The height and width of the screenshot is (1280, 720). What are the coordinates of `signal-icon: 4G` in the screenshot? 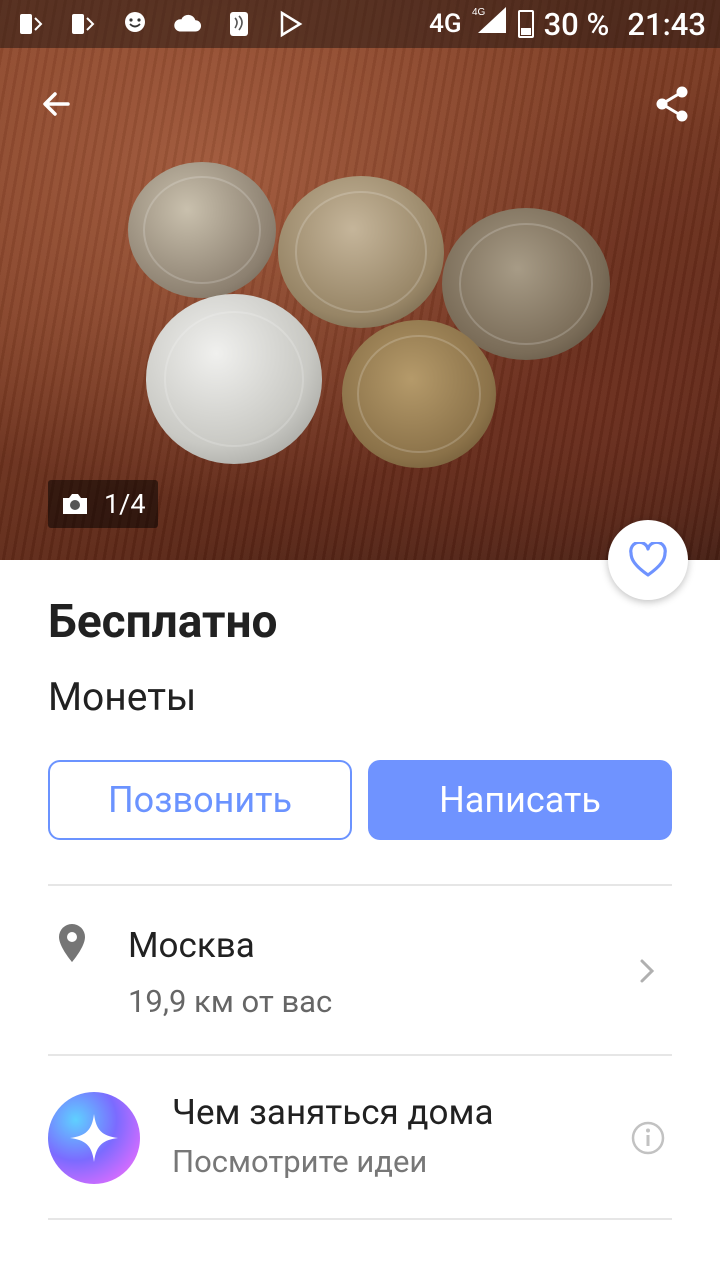 It's located at (490, 24).